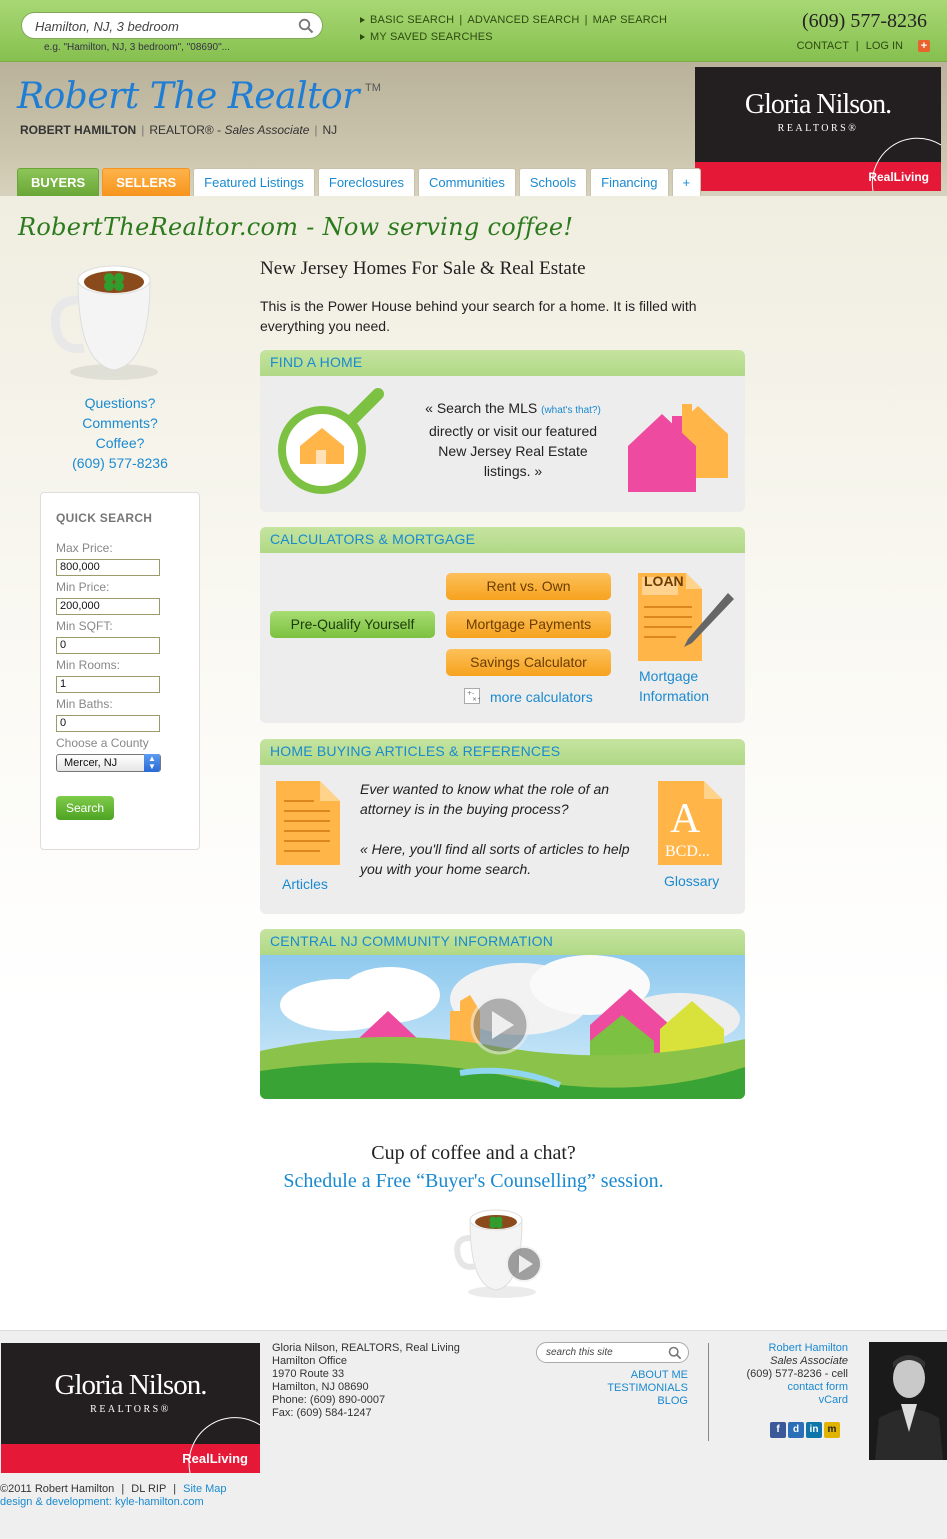 The height and width of the screenshot is (1539, 947). Describe the element at coordinates (120, 423) in the screenshot. I see `comments-link: Comments?` at that location.